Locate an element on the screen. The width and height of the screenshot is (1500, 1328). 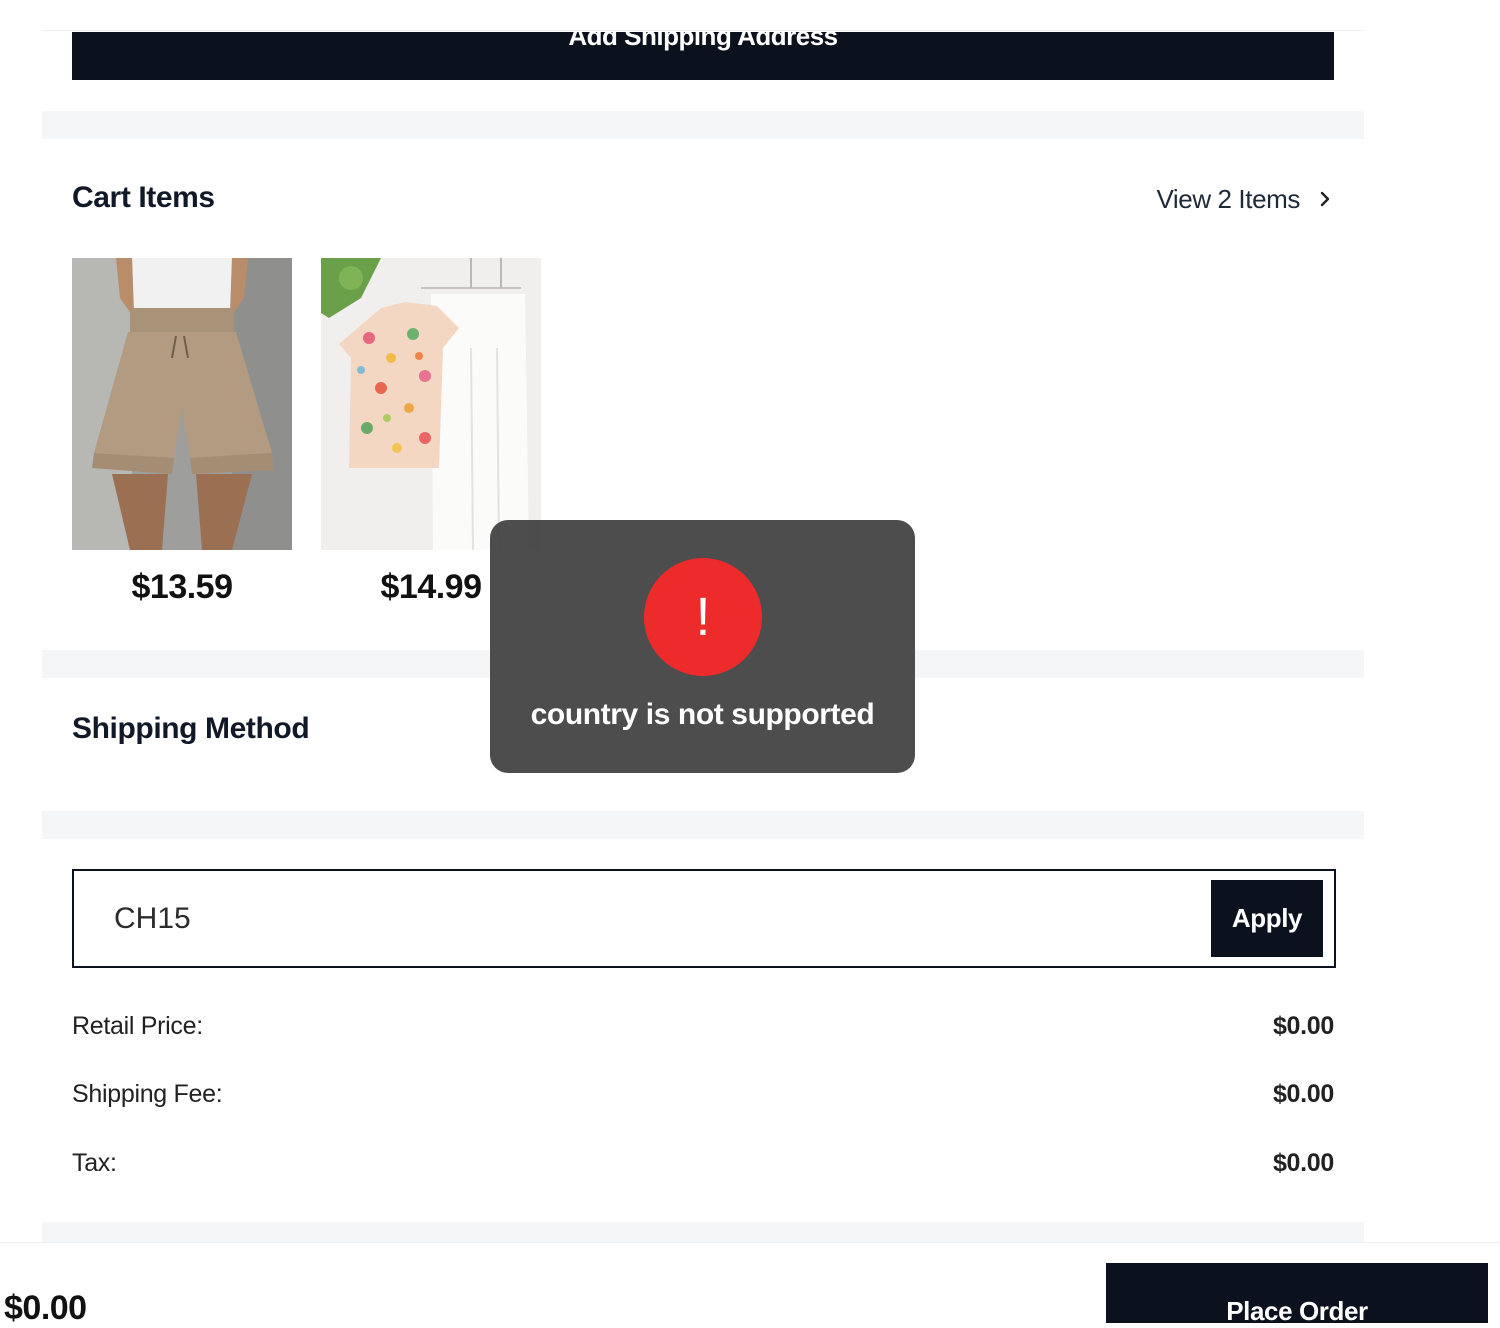
summary-row-retail-price: Retail Price: $0.00 is located at coordinates (703, 1026).